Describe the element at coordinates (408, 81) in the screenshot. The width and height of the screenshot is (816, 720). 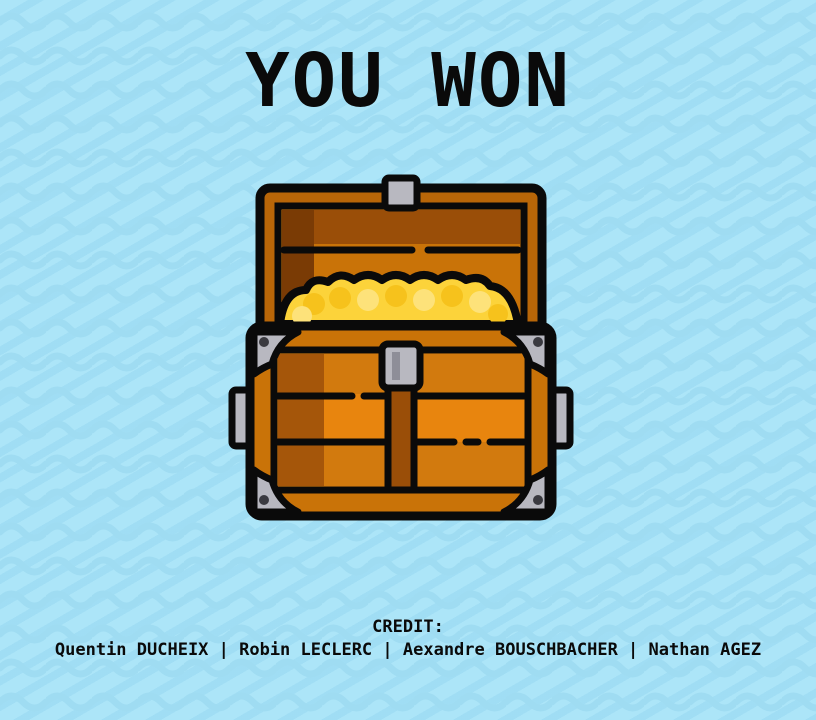
I see `you-won-title: YOU WON` at that location.